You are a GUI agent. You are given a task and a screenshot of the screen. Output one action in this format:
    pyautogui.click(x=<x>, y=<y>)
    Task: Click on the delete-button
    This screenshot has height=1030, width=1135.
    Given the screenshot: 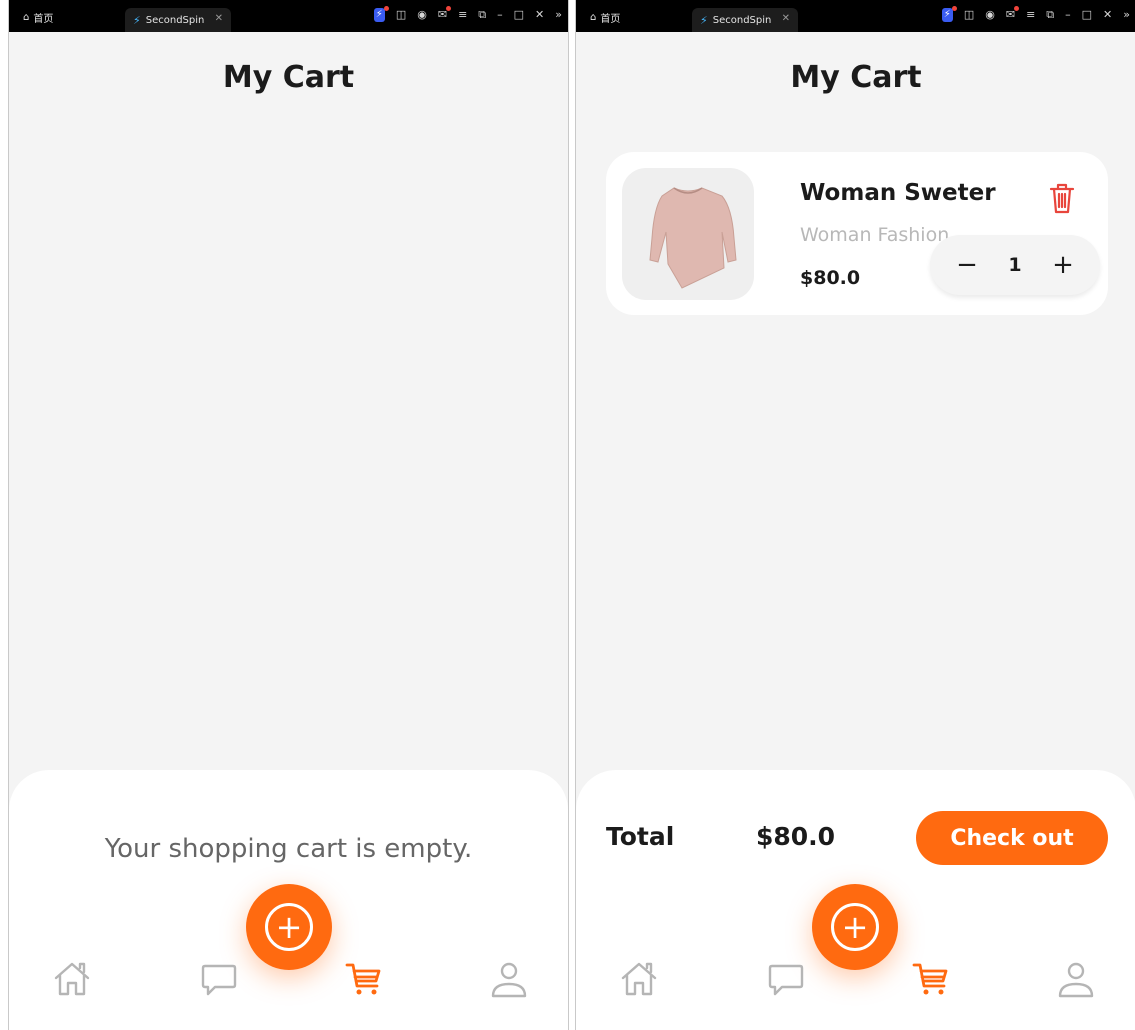 What is the action you would take?
    pyautogui.click(x=1062, y=198)
    